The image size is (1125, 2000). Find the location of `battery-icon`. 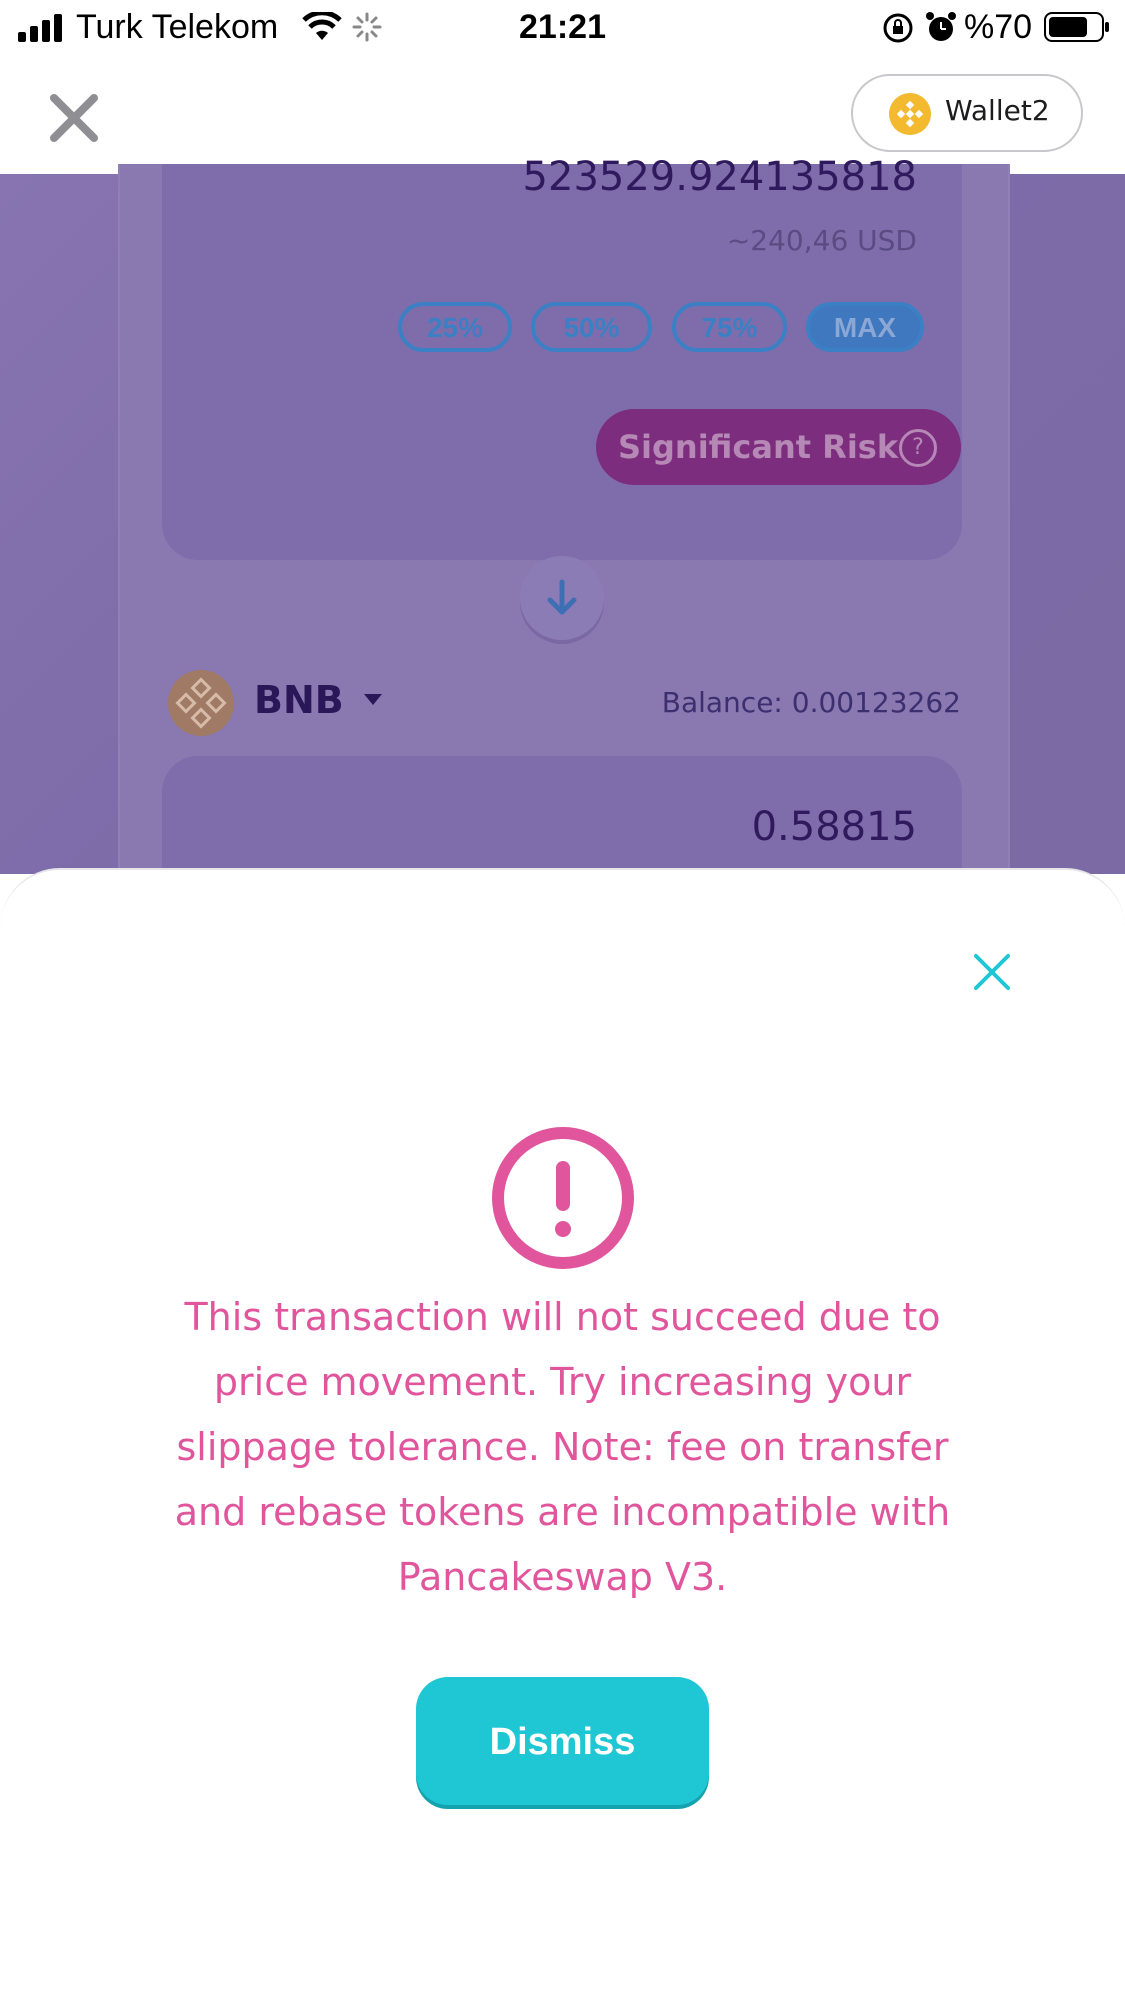

battery-icon is located at coordinates (1076, 27).